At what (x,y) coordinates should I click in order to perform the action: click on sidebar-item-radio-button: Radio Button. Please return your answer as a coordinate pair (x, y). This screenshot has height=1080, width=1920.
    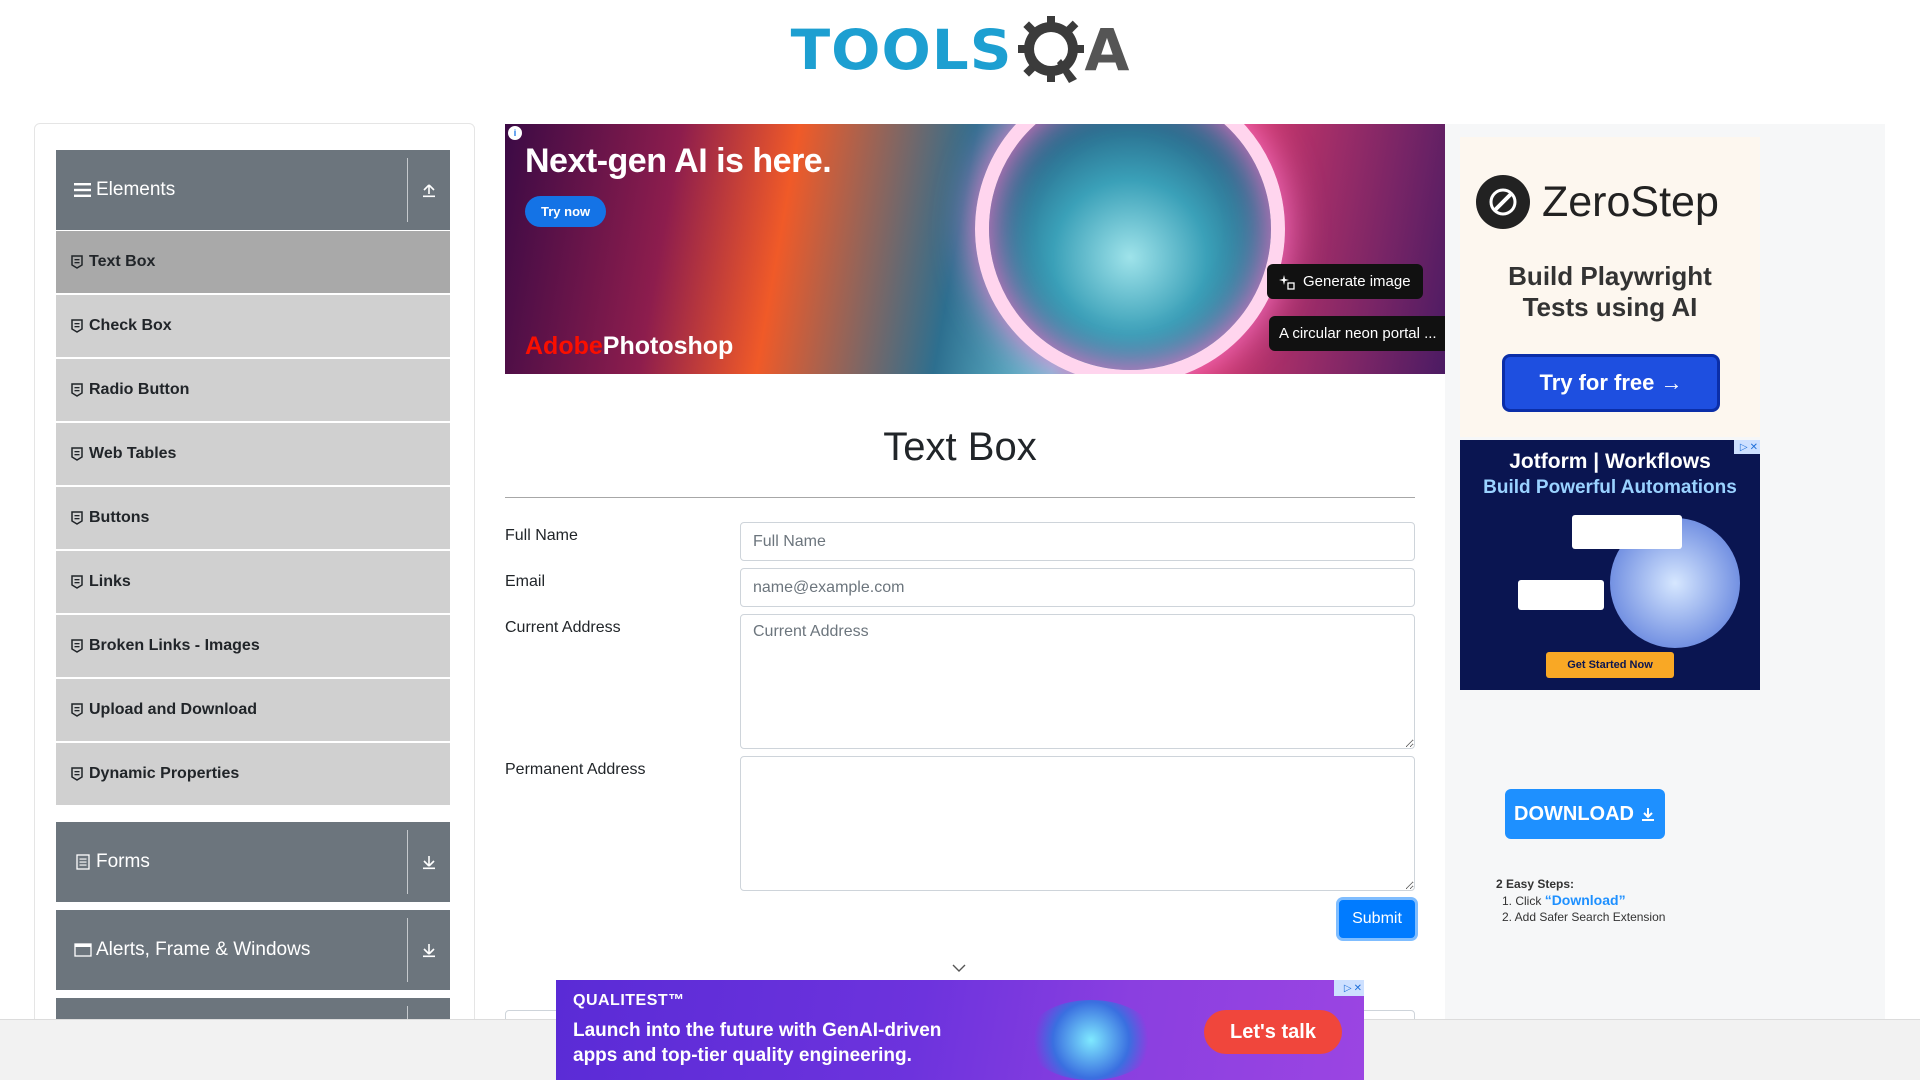
    Looking at the image, I should click on (253, 390).